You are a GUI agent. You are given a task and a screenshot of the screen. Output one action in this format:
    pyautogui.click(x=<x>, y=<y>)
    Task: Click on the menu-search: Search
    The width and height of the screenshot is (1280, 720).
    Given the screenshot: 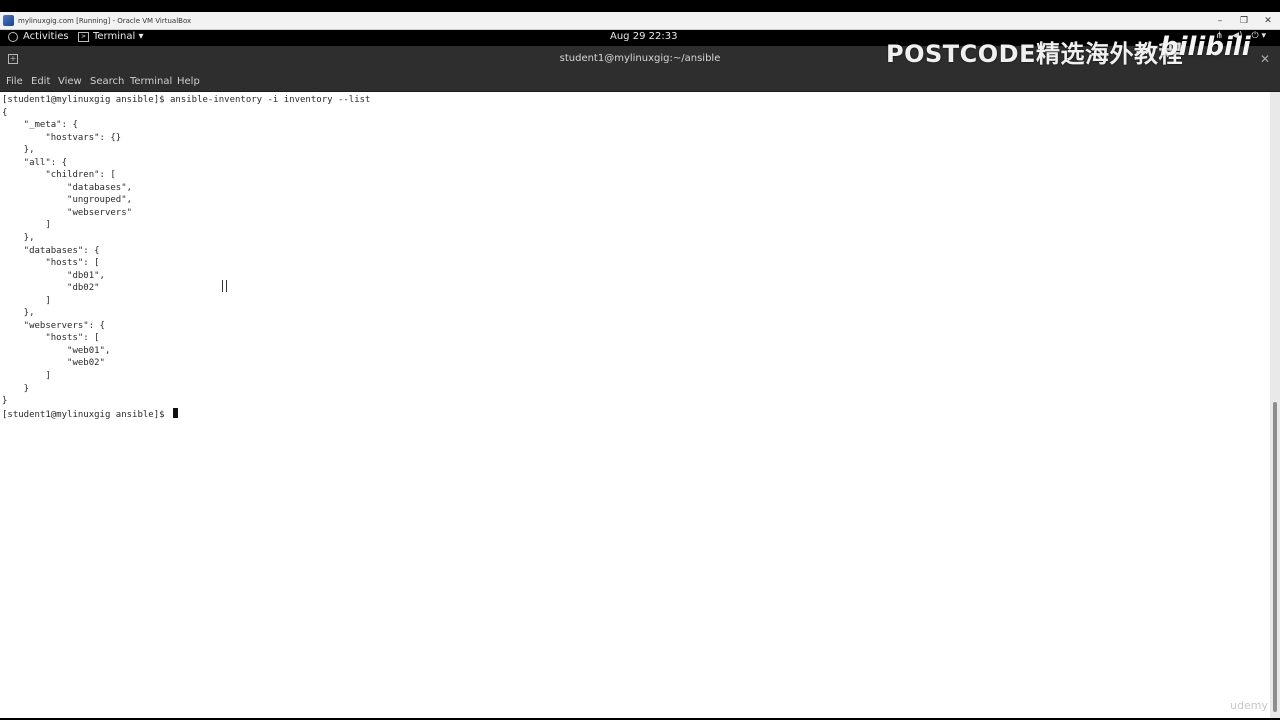 What is the action you would take?
    pyautogui.click(x=107, y=81)
    